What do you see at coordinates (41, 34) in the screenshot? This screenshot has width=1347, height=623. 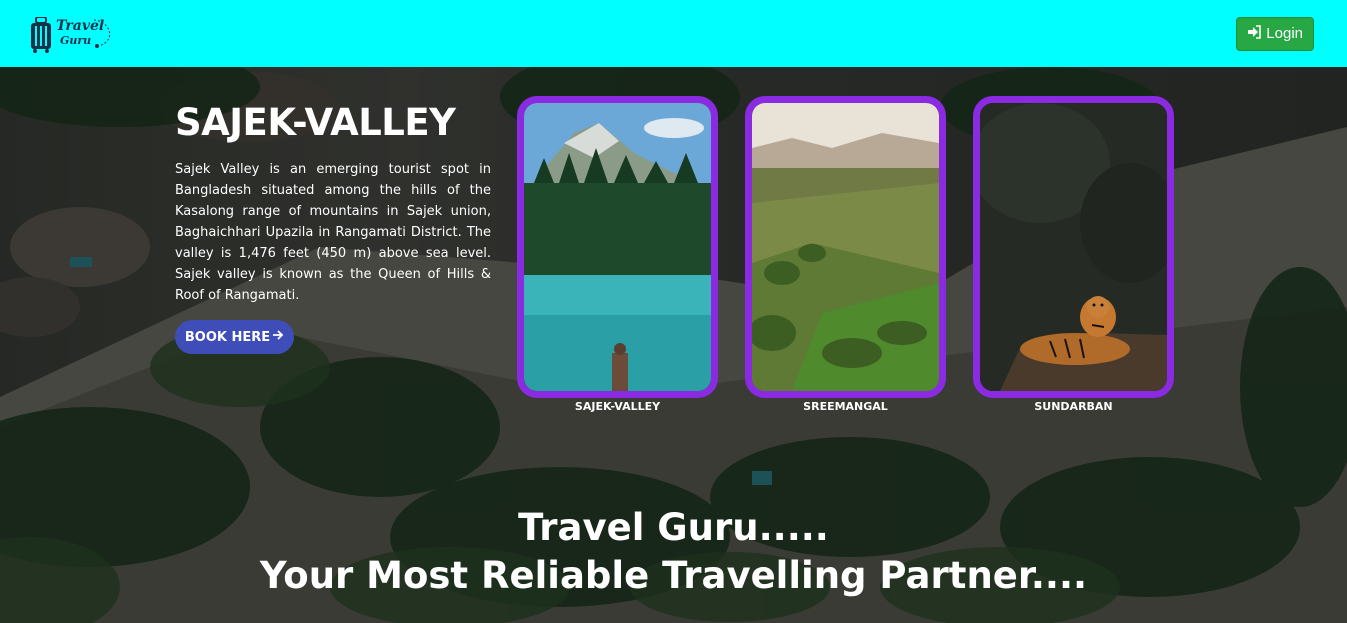 I see `suitcase-icon` at bounding box center [41, 34].